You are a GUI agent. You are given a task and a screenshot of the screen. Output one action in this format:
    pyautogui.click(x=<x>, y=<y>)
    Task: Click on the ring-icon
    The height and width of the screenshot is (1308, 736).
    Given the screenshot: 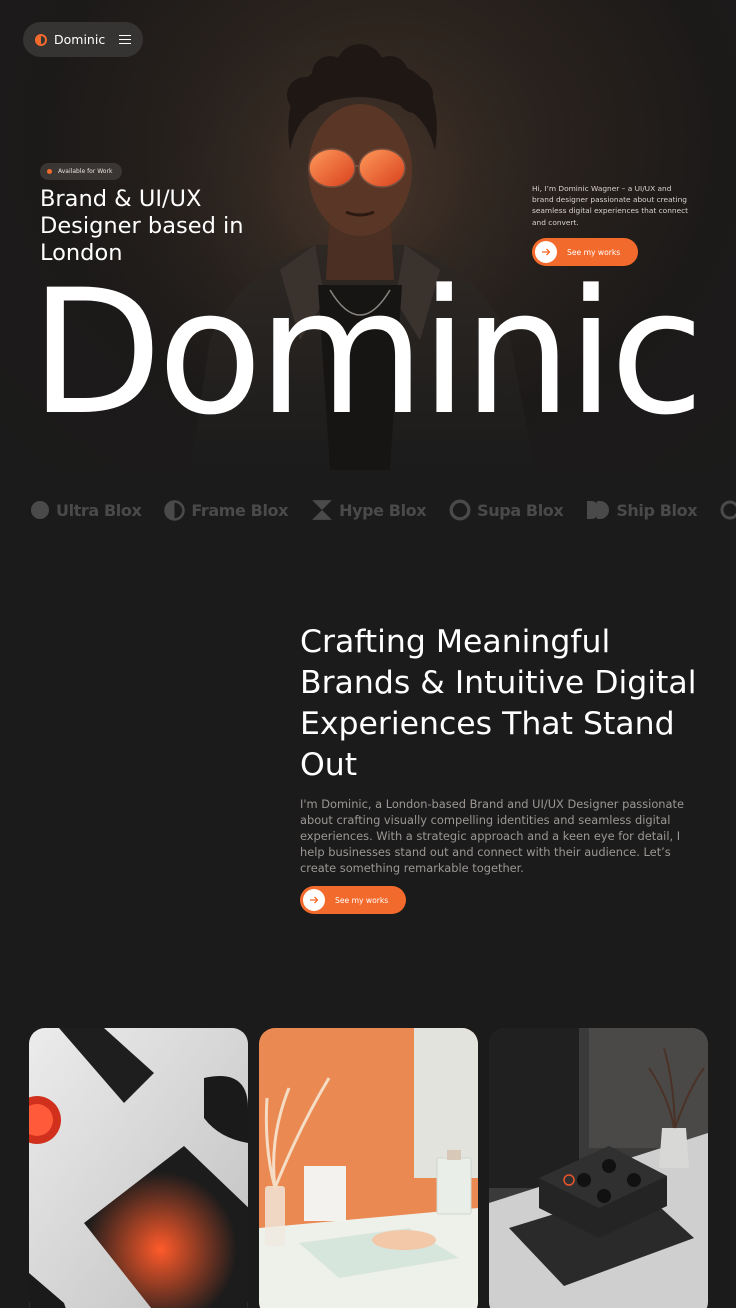 What is the action you would take?
    pyautogui.click(x=460, y=510)
    